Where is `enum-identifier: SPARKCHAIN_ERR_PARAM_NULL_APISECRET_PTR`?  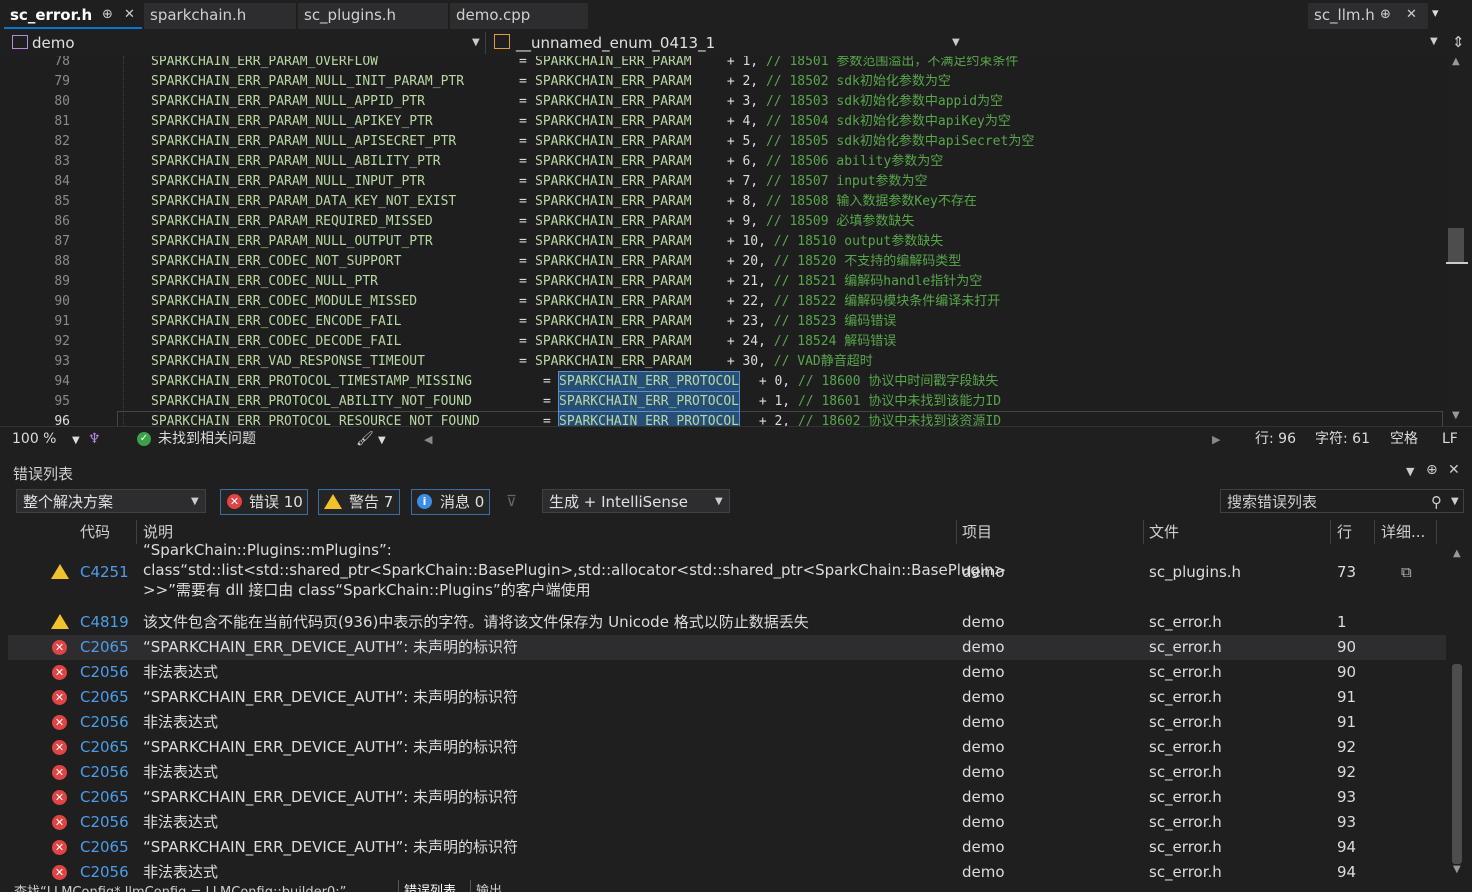
enum-identifier: SPARKCHAIN_ERR_PARAM_NULL_APISECRET_PTR is located at coordinates (303, 142).